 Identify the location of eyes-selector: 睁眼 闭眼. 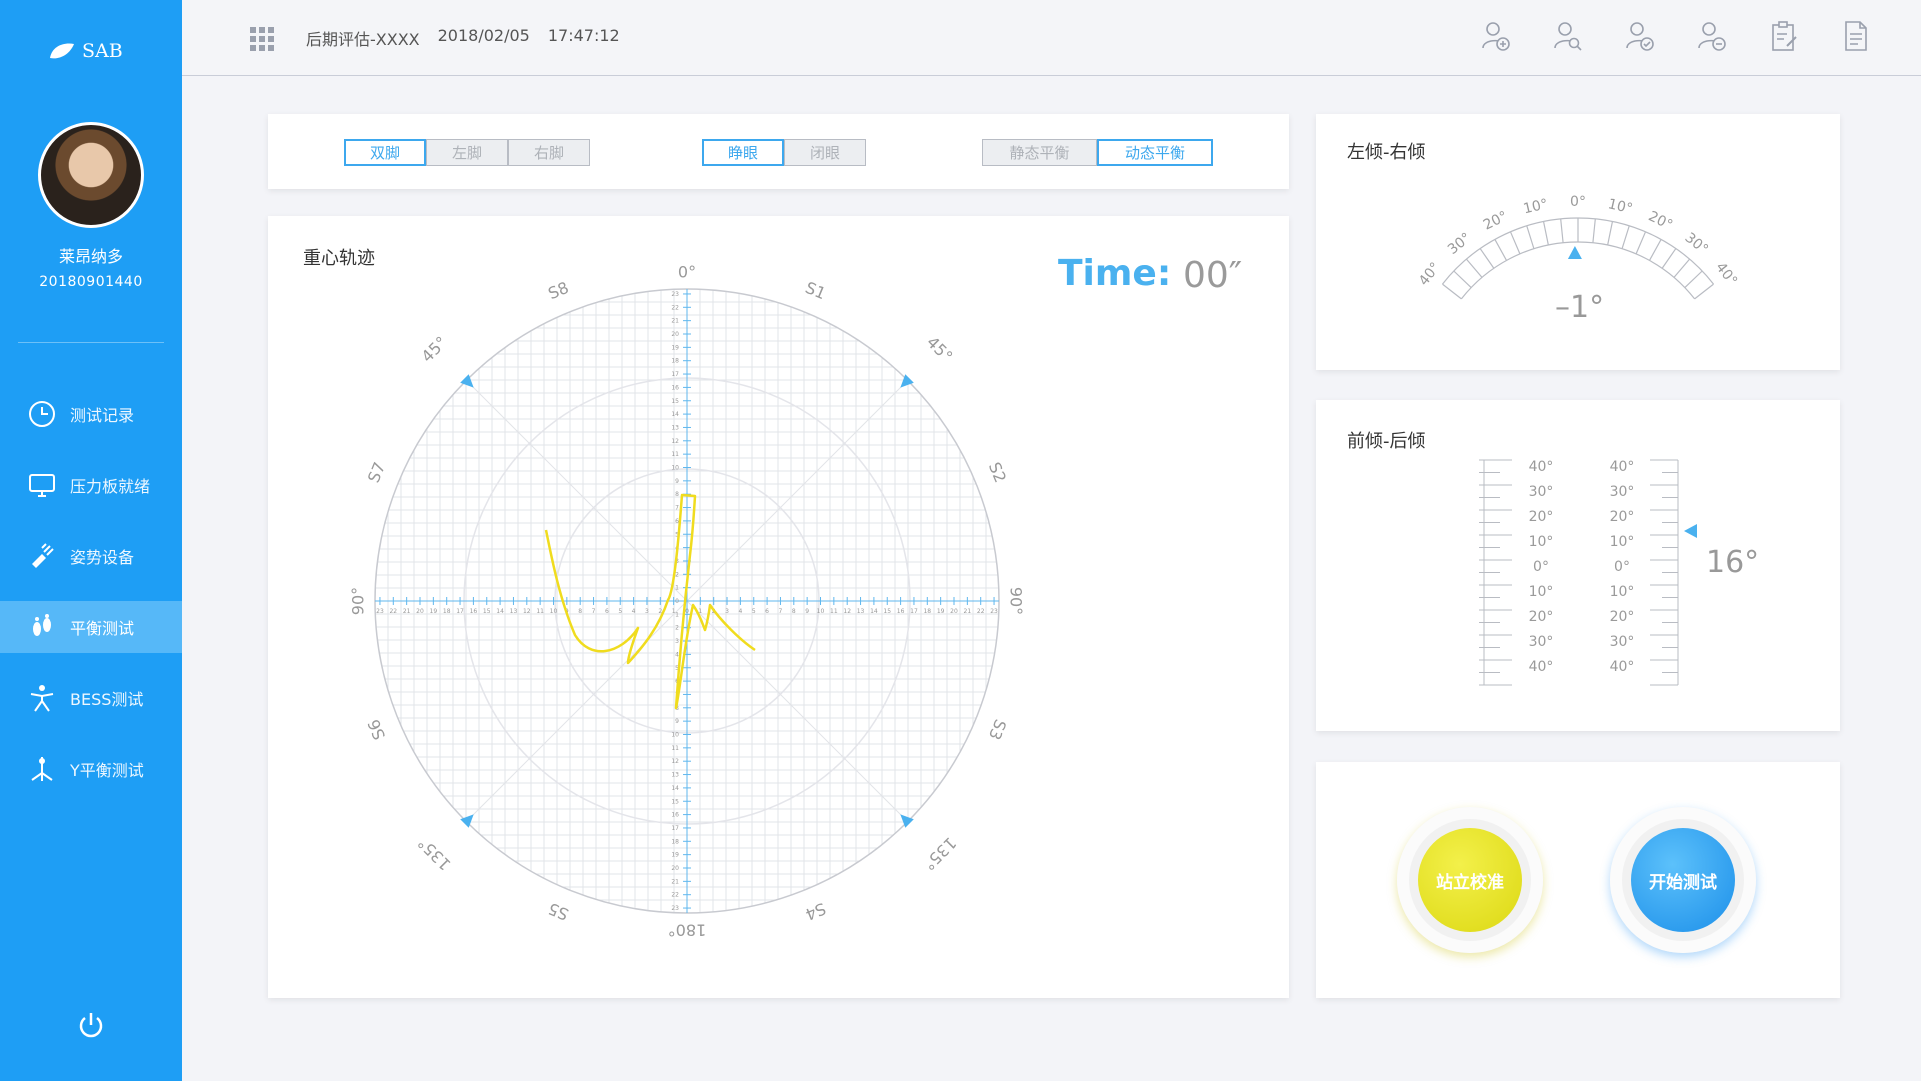
(784, 152).